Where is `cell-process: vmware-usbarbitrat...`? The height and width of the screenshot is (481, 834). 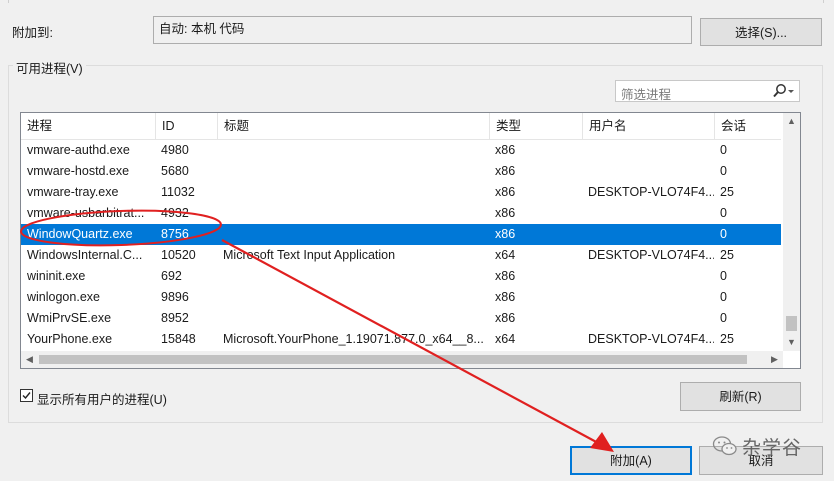
cell-process: vmware-usbarbitrat... is located at coordinates (86, 213).